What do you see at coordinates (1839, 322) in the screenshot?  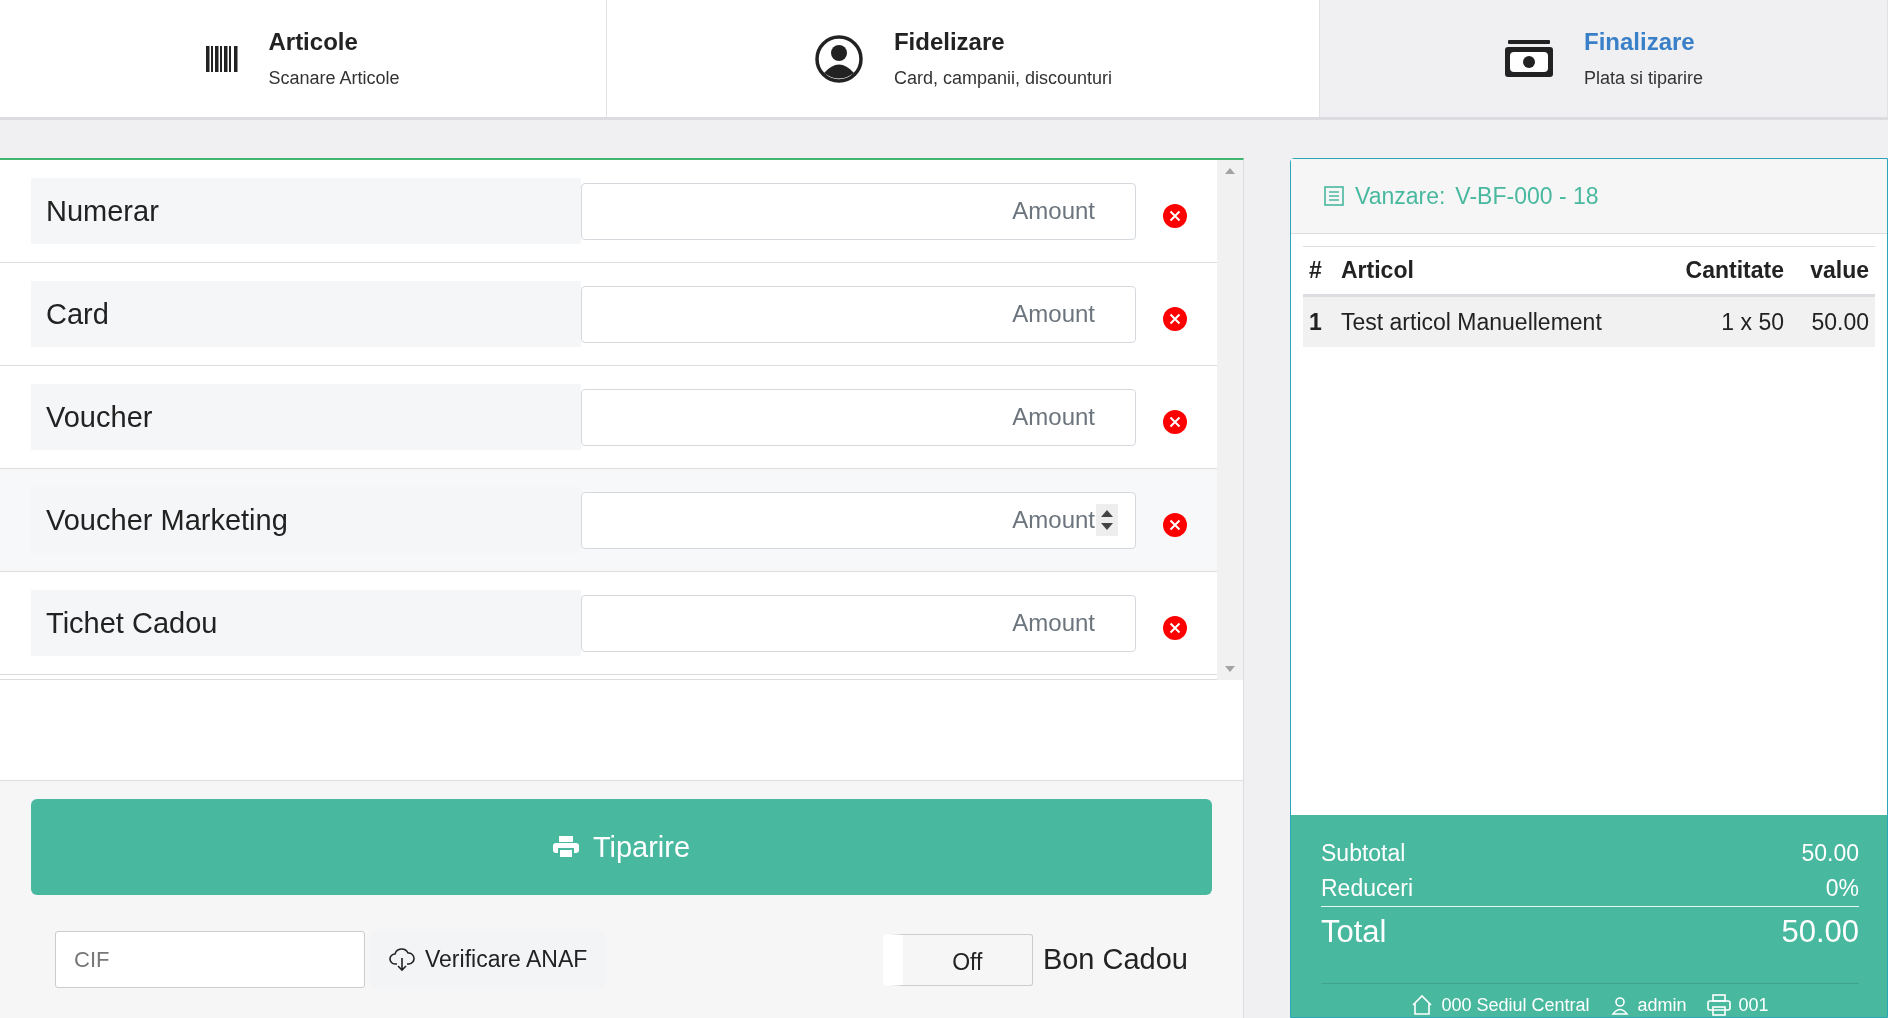 I see `table-cell-text: 50.00` at bounding box center [1839, 322].